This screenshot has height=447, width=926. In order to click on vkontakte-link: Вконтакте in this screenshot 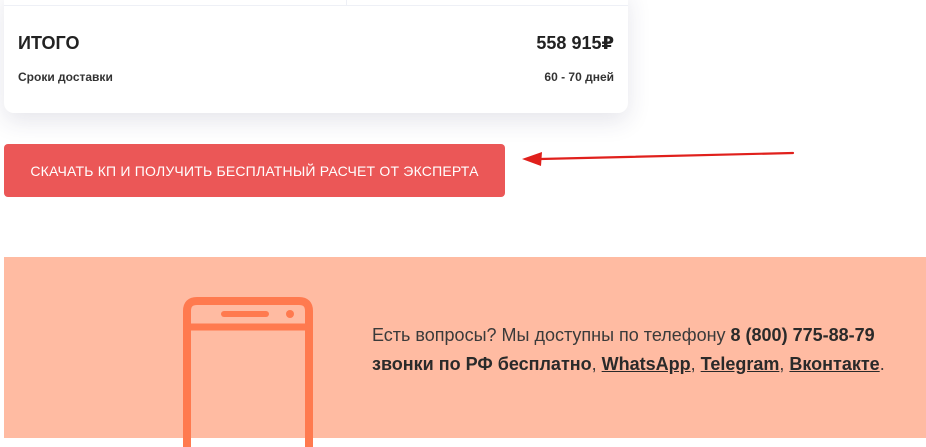, I will do `click(834, 364)`.